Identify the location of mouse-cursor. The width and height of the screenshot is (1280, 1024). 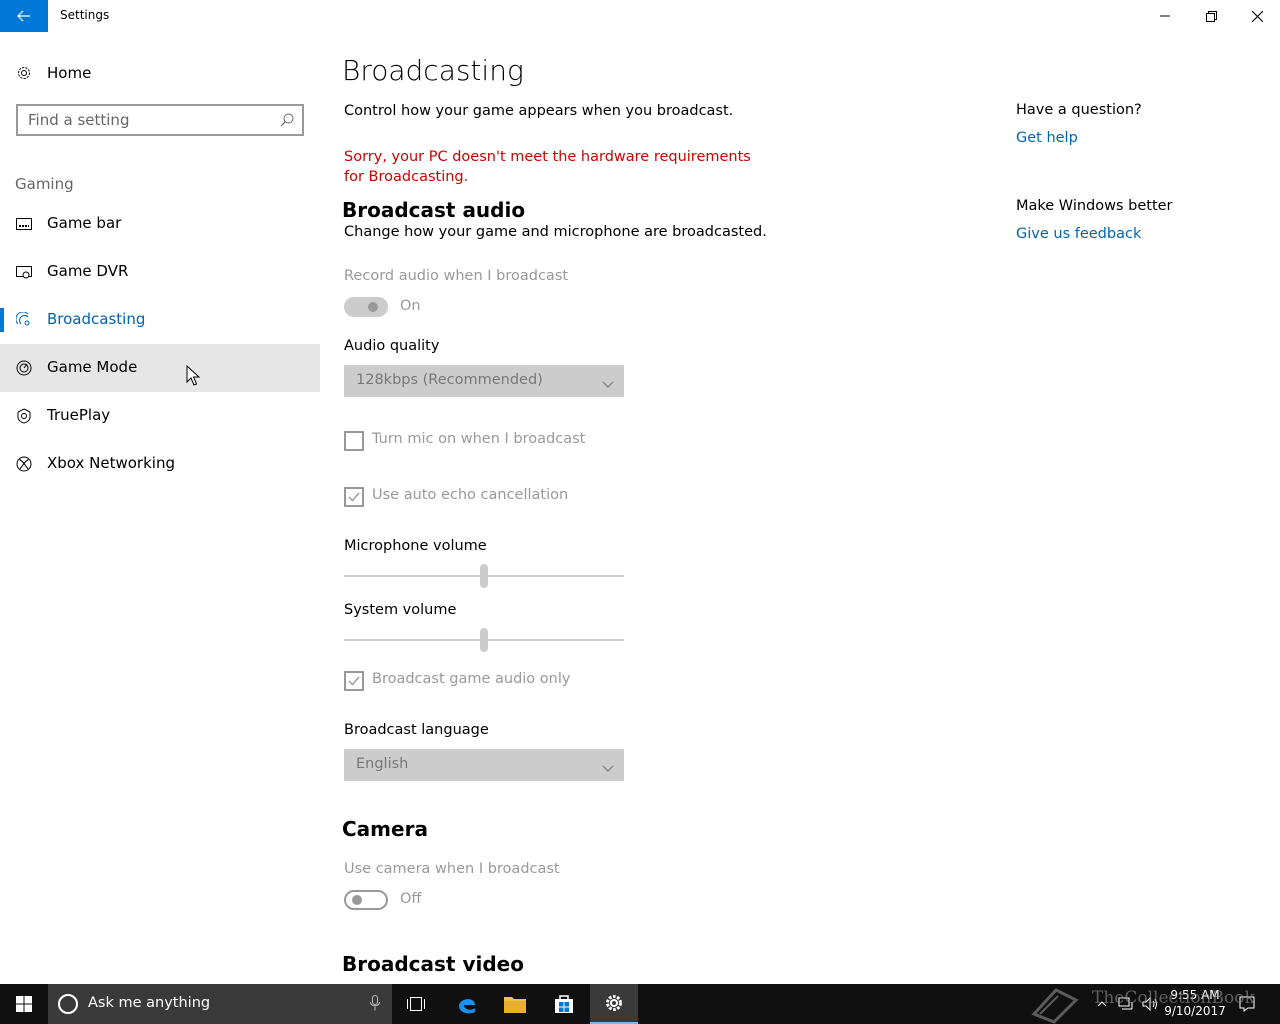
(193, 377).